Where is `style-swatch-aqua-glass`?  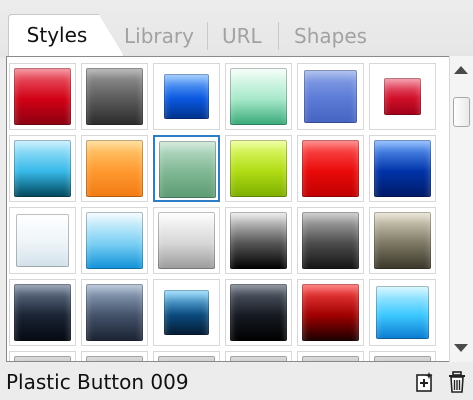
style-swatch-aqua-glass is located at coordinates (402, 312).